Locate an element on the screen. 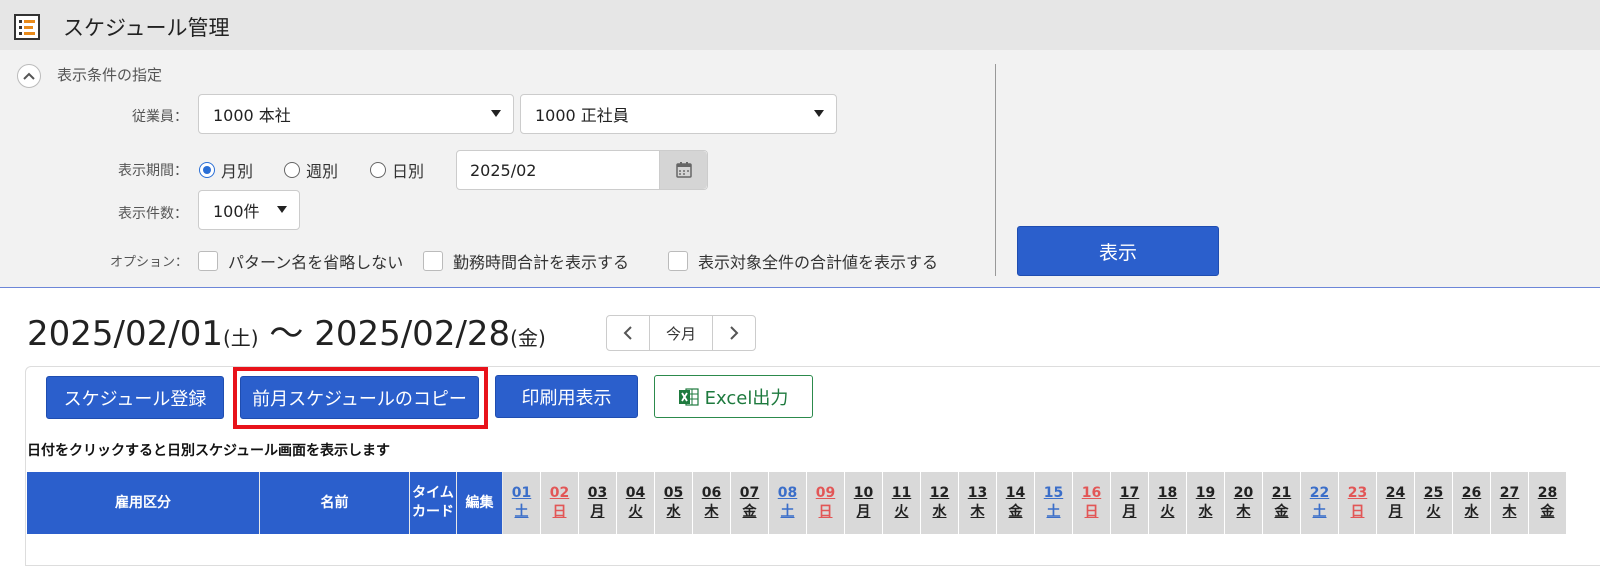  day-header: 18 火 is located at coordinates (1168, 503).